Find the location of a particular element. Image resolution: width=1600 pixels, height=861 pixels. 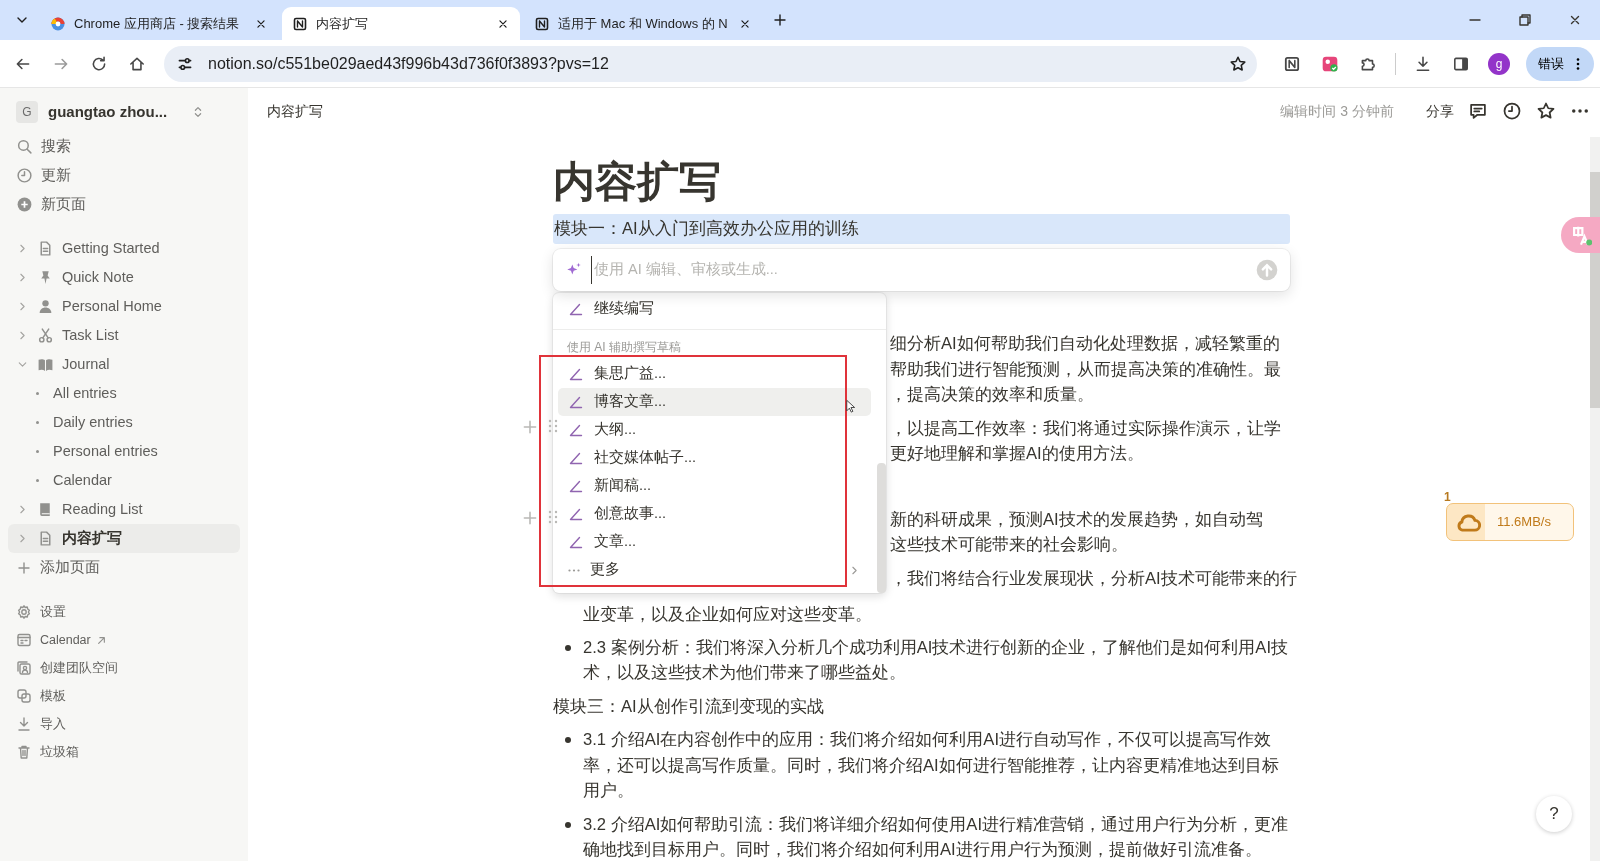

trash-icon is located at coordinates (24, 752).